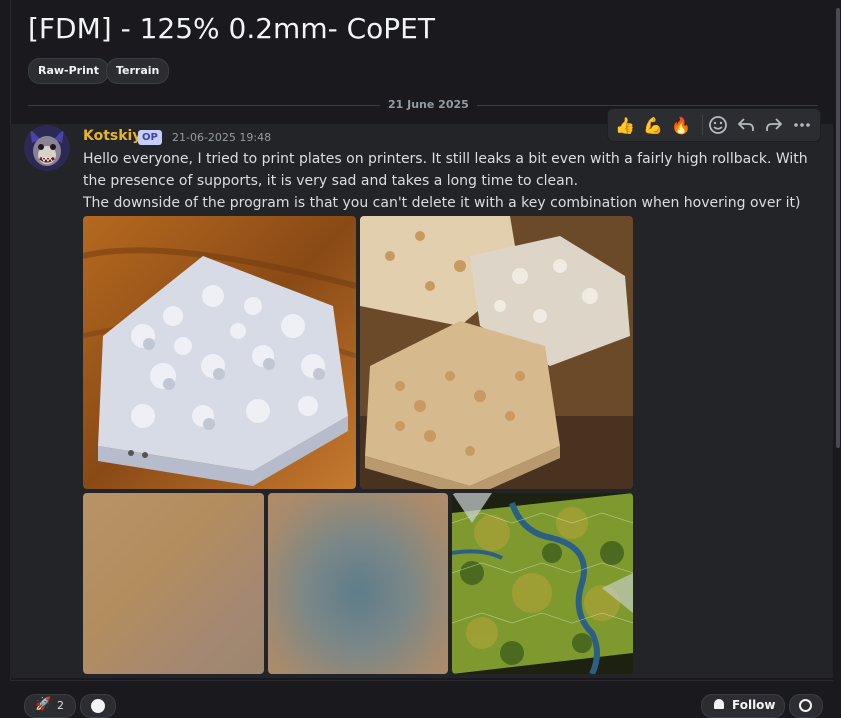 The width and height of the screenshot is (841, 718). I want to click on reaction-thumbs-up: 👍, so click(625, 125).